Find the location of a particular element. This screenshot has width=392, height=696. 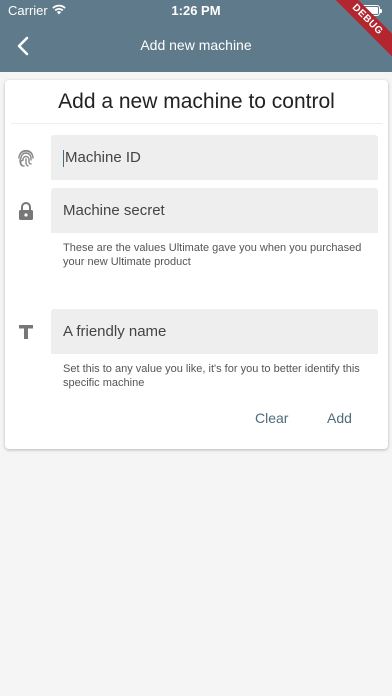

add-button: Add is located at coordinates (339, 418).